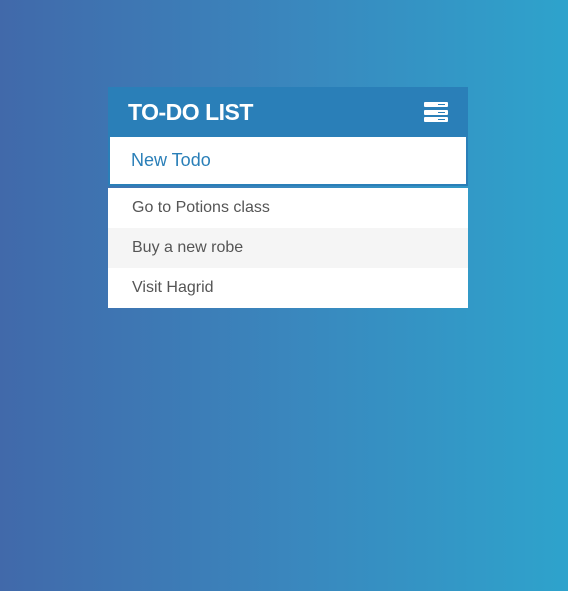 This screenshot has width=568, height=591. What do you see at coordinates (288, 112) in the screenshot?
I see `header: TO-DO LIST` at bounding box center [288, 112].